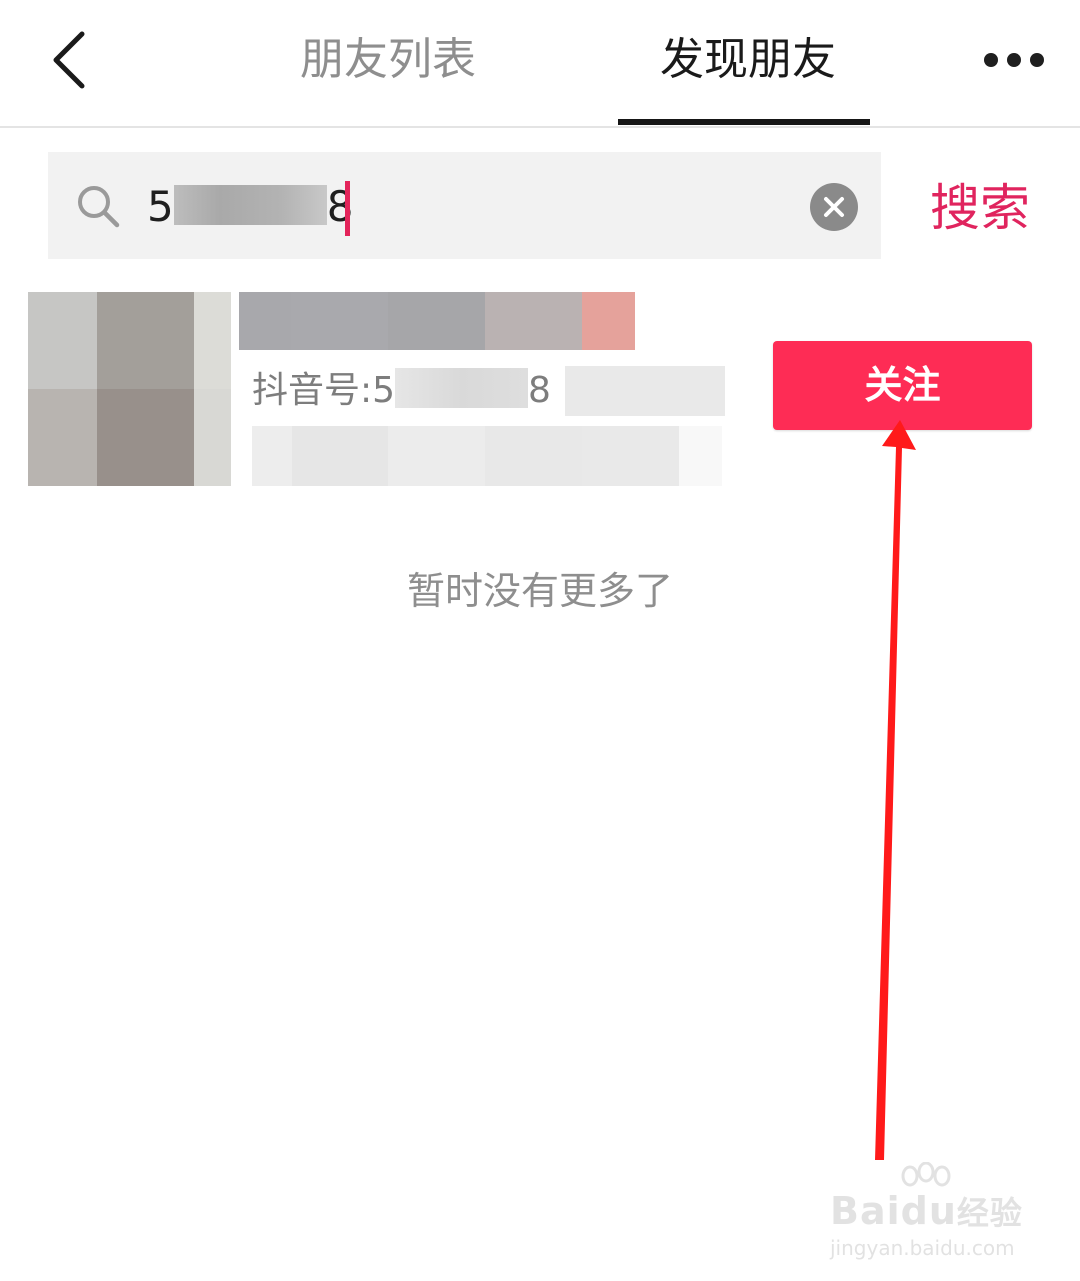  What do you see at coordinates (645, 391) in the screenshot?
I see `redacted-extra-blur` at bounding box center [645, 391].